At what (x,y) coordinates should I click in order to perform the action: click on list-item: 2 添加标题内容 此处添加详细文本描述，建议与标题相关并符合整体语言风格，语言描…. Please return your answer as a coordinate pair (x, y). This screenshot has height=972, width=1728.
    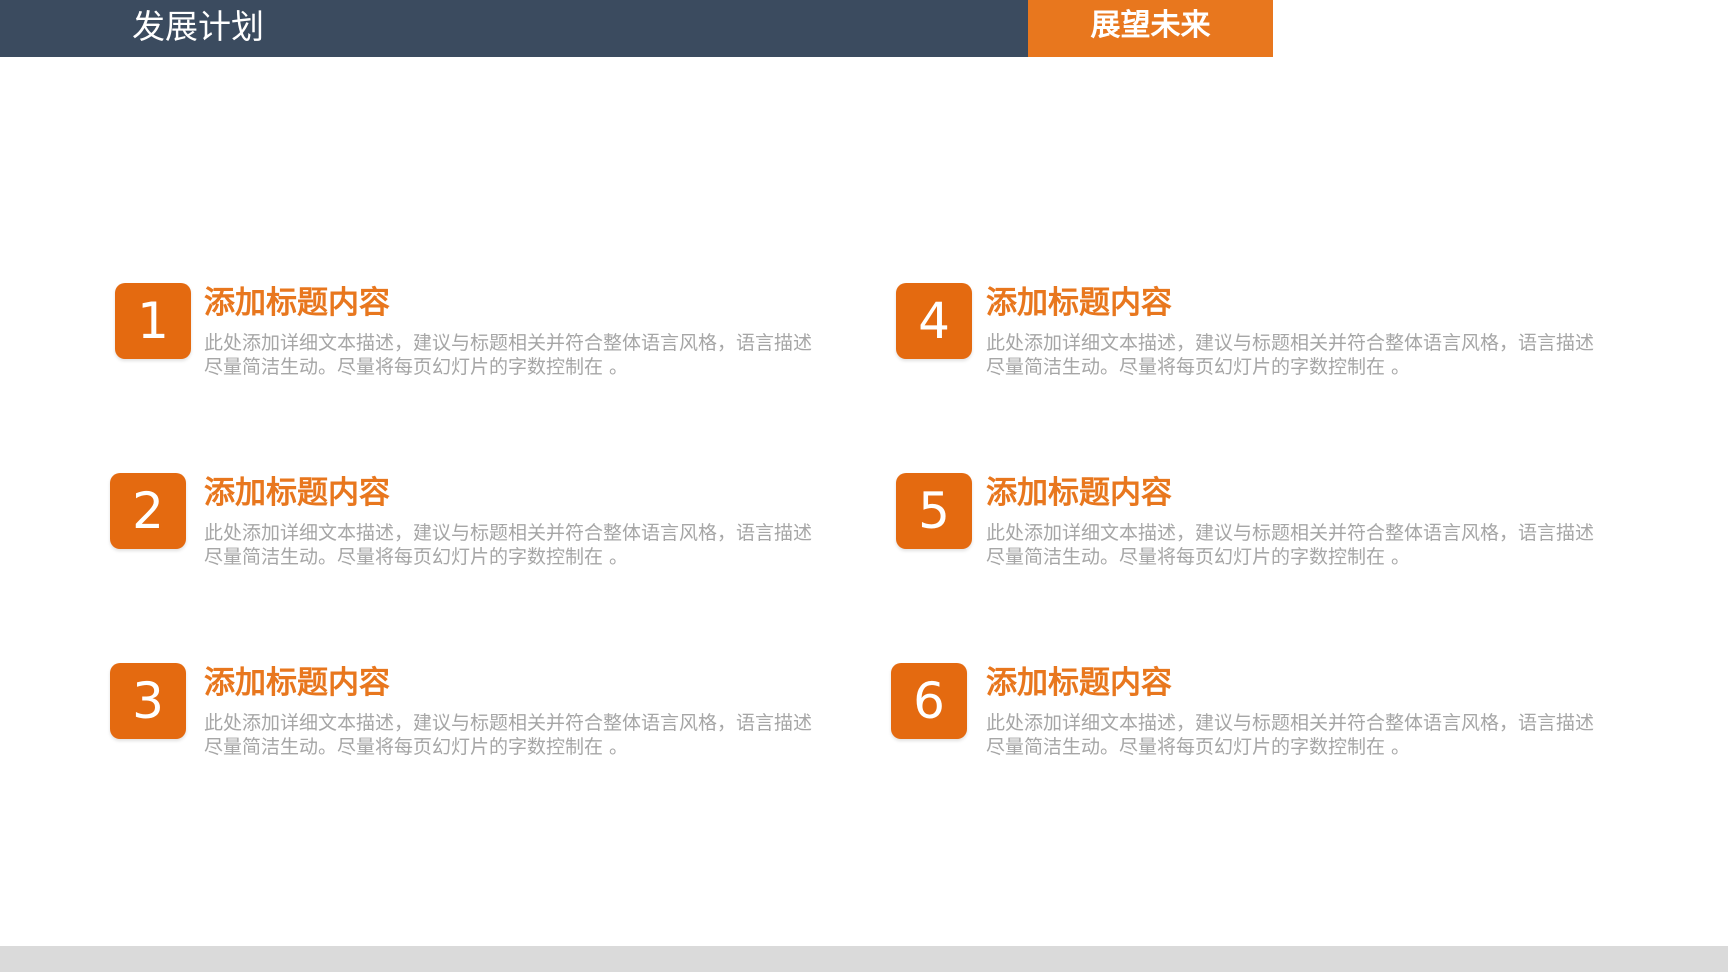
    Looking at the image, I should click on (470, 528).